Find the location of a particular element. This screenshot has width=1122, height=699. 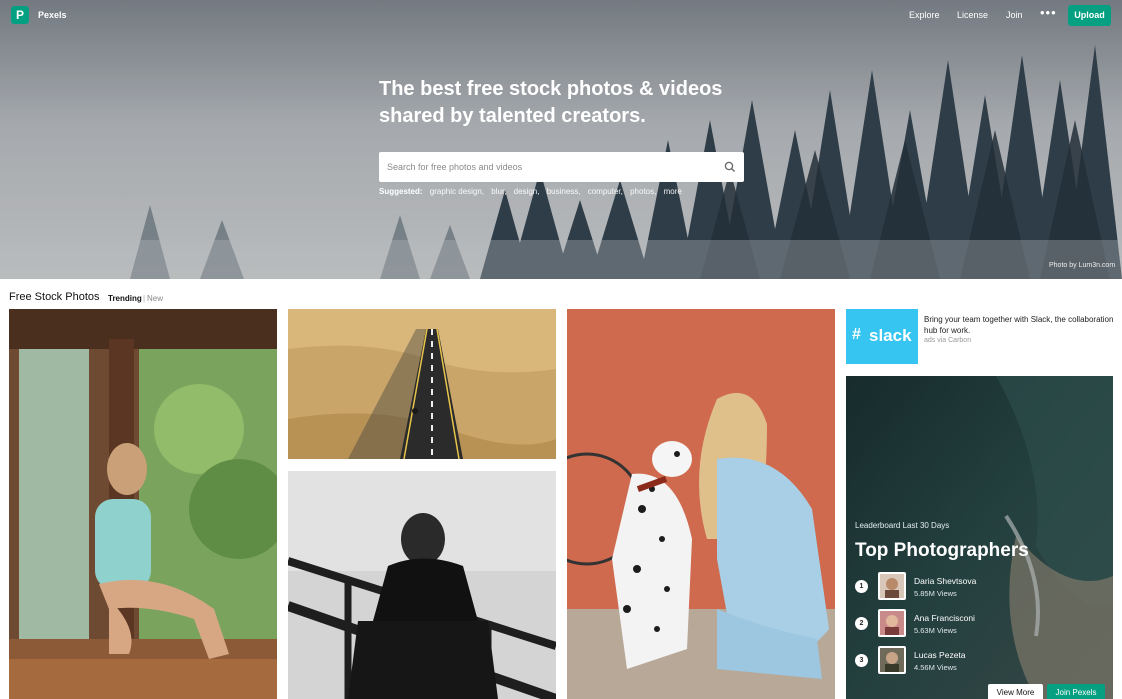

suggested-tag: design, is located at coordinates (527, 191).